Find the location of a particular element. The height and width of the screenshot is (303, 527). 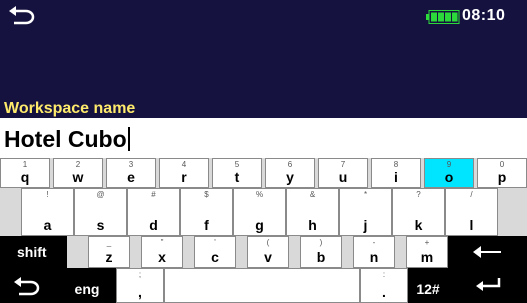

key-i: 8i is located at coordinates (396, 173).